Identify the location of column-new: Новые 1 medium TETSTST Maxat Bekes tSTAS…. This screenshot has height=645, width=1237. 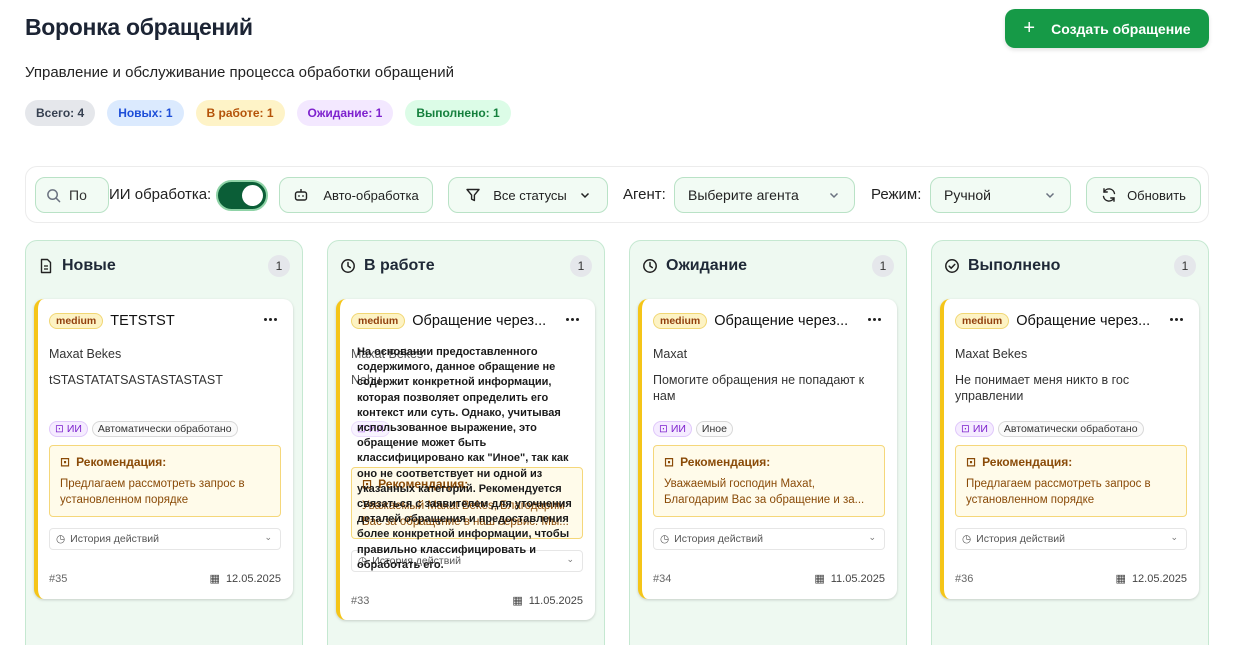
(164, 442).